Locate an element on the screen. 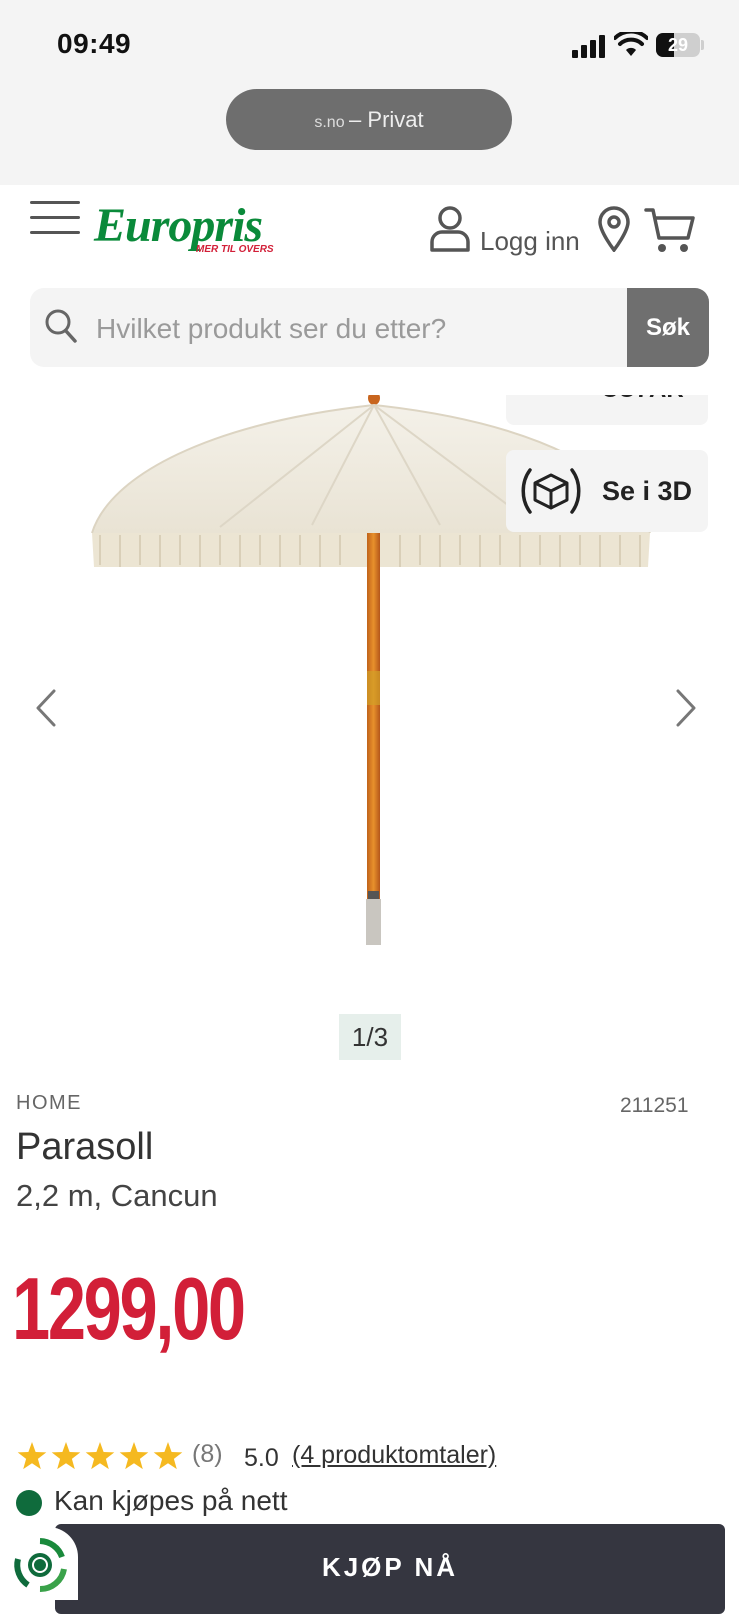 This screenshot has height=1614, width=739. view-3d-label: Se i 3D is located at coordinates (647, 491).